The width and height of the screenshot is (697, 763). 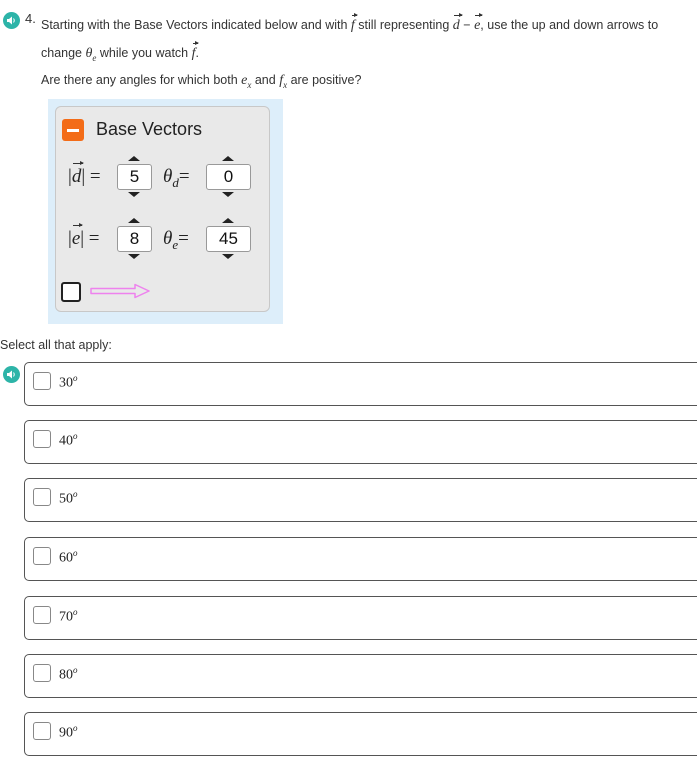 I want to click on option-label: 40o, so click(x=68, y=440).